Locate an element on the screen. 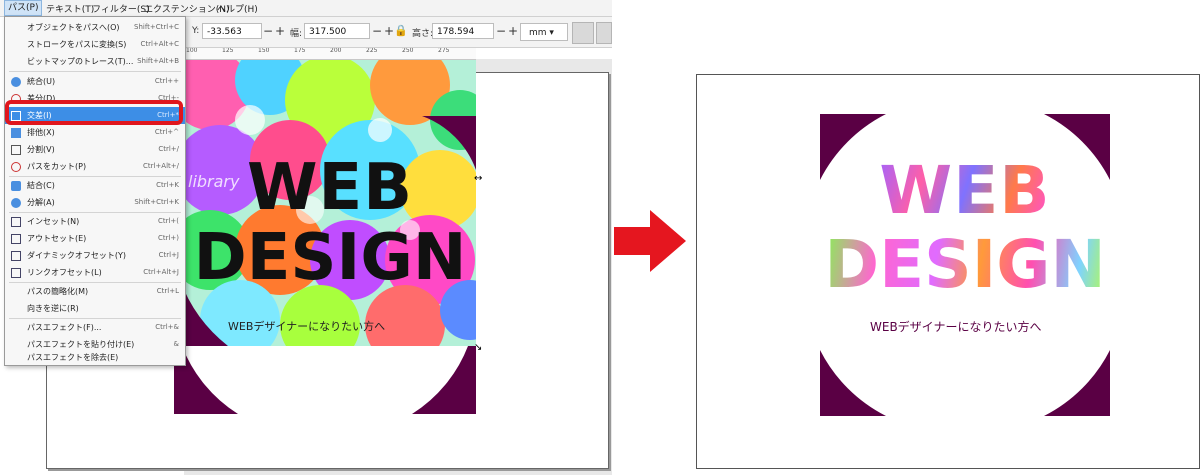 This screenshot has height=475, width=1200. menu-item-shortcut: Ctrl+Alt+C is located at coordinates (159, 44).